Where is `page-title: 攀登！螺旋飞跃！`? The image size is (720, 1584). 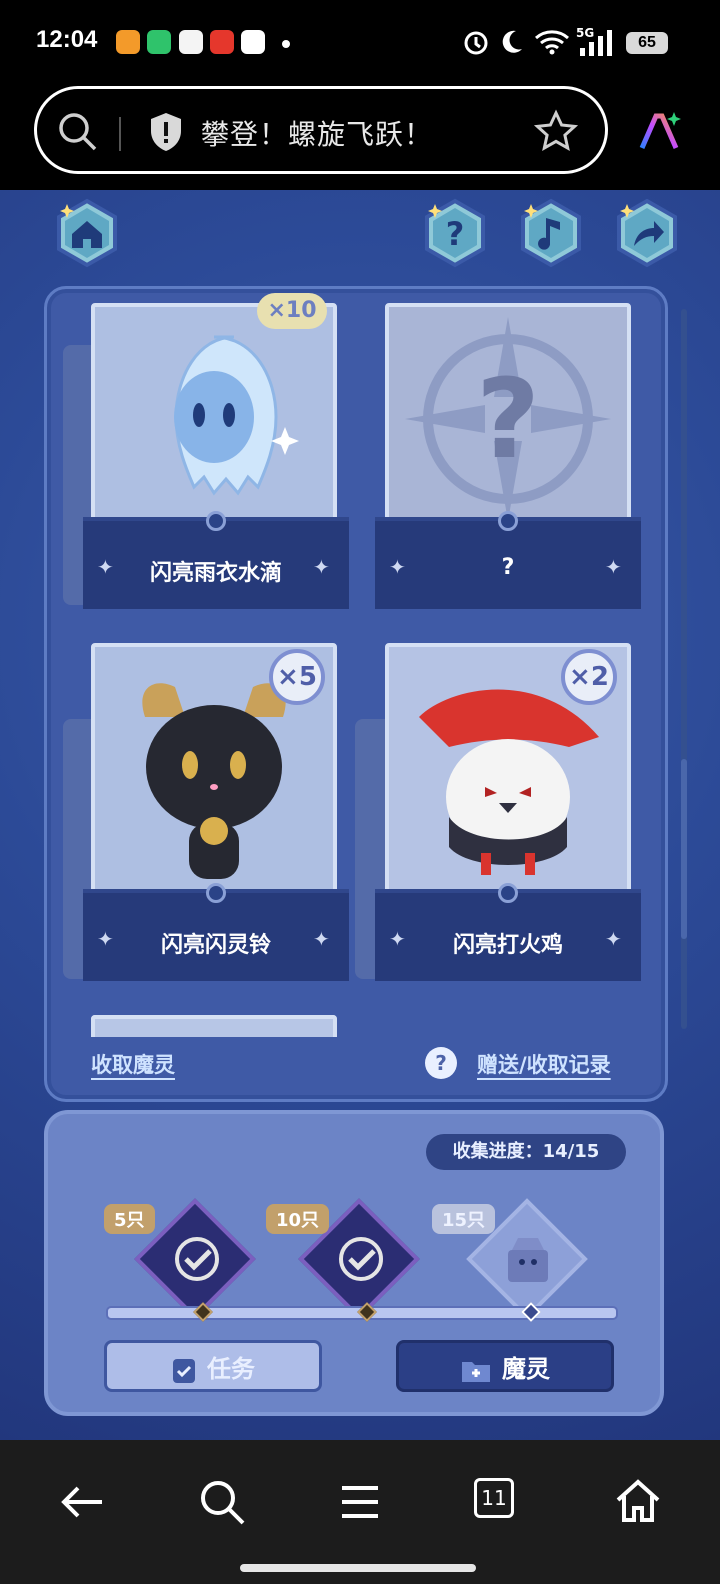
page-title: 攀登！螺旋飞跃！ is located at coordinates (317, 133).